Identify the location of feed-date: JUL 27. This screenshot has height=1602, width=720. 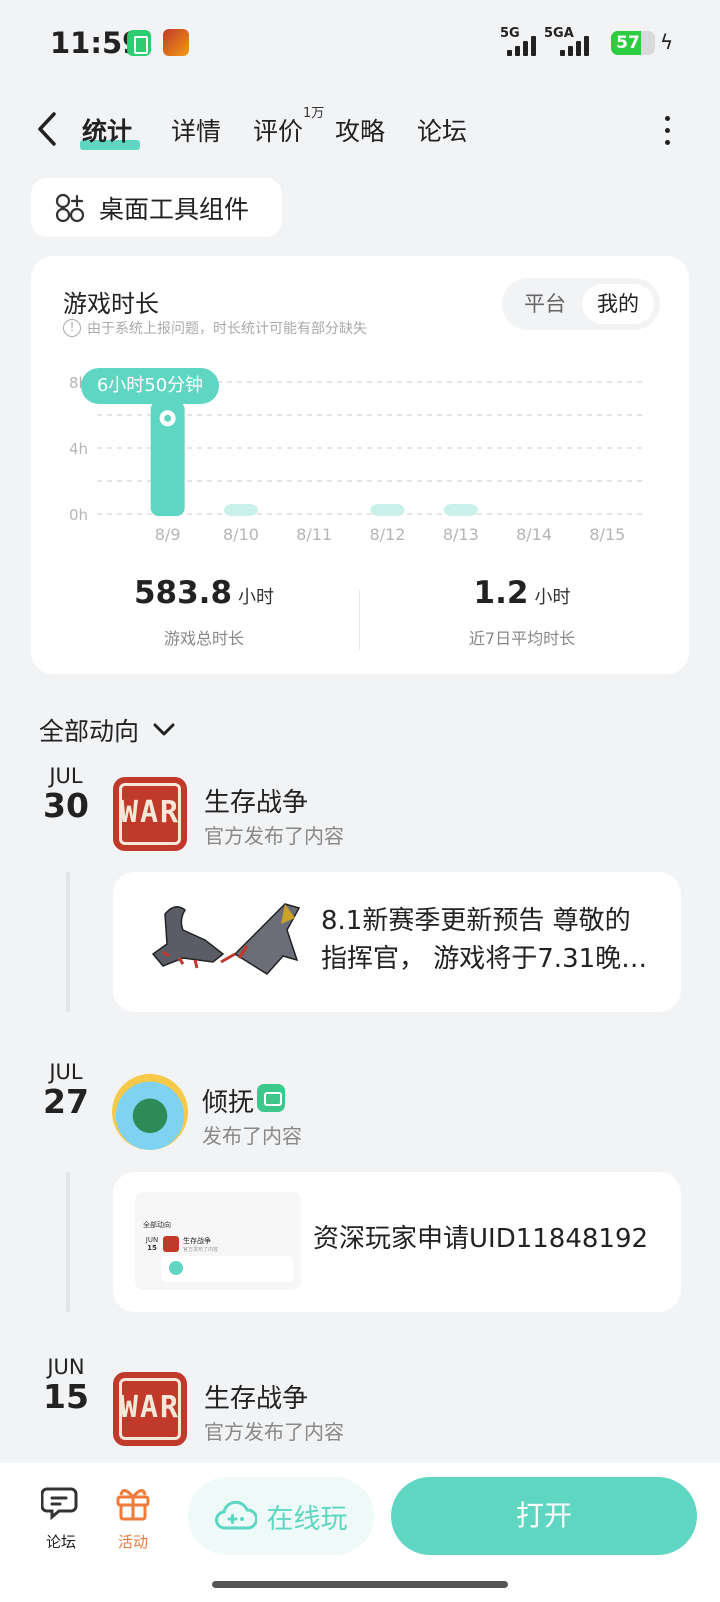
(66, 1090).